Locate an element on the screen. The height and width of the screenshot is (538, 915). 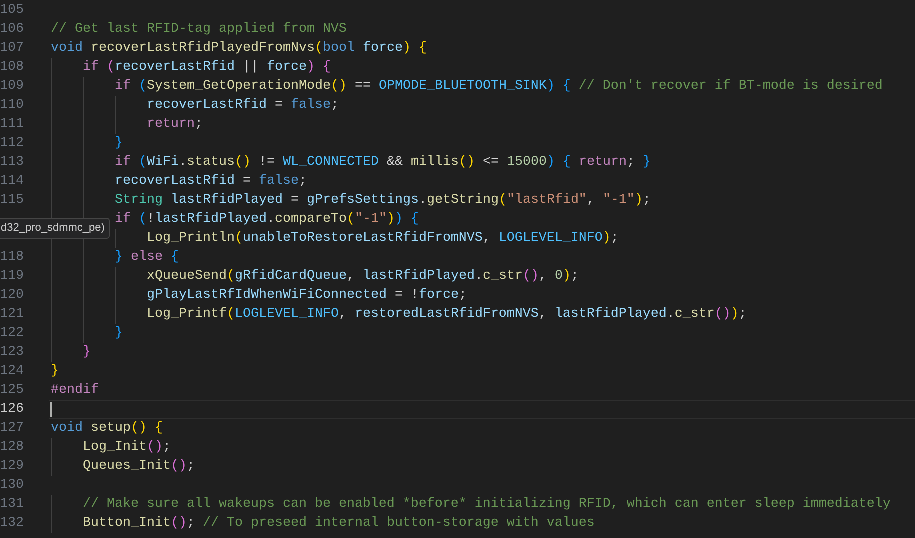
code-line: #endif is located at coordinates (75, 391).